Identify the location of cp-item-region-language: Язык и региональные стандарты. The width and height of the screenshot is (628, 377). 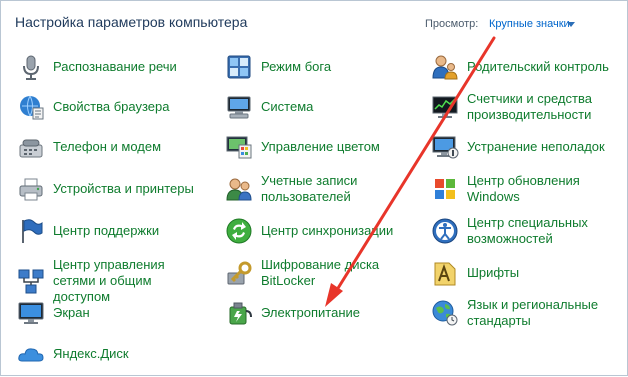
(525, 313).